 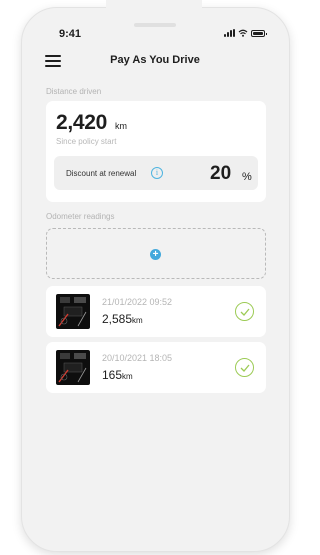 I want to click on status-icons, so click(x=245, y=33).